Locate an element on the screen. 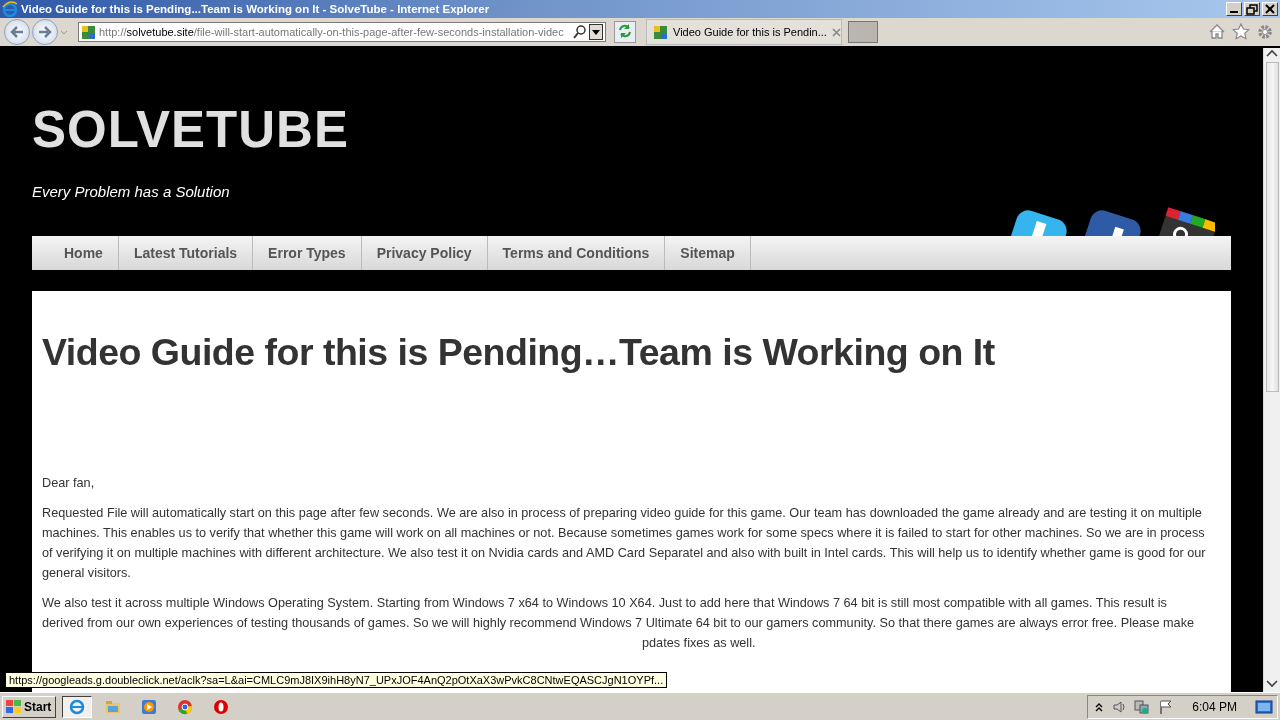 The image size is (1280, 720). article-heading: Video Guide for this is Pending…Team is Working on It is located at coordinates (518, 352).